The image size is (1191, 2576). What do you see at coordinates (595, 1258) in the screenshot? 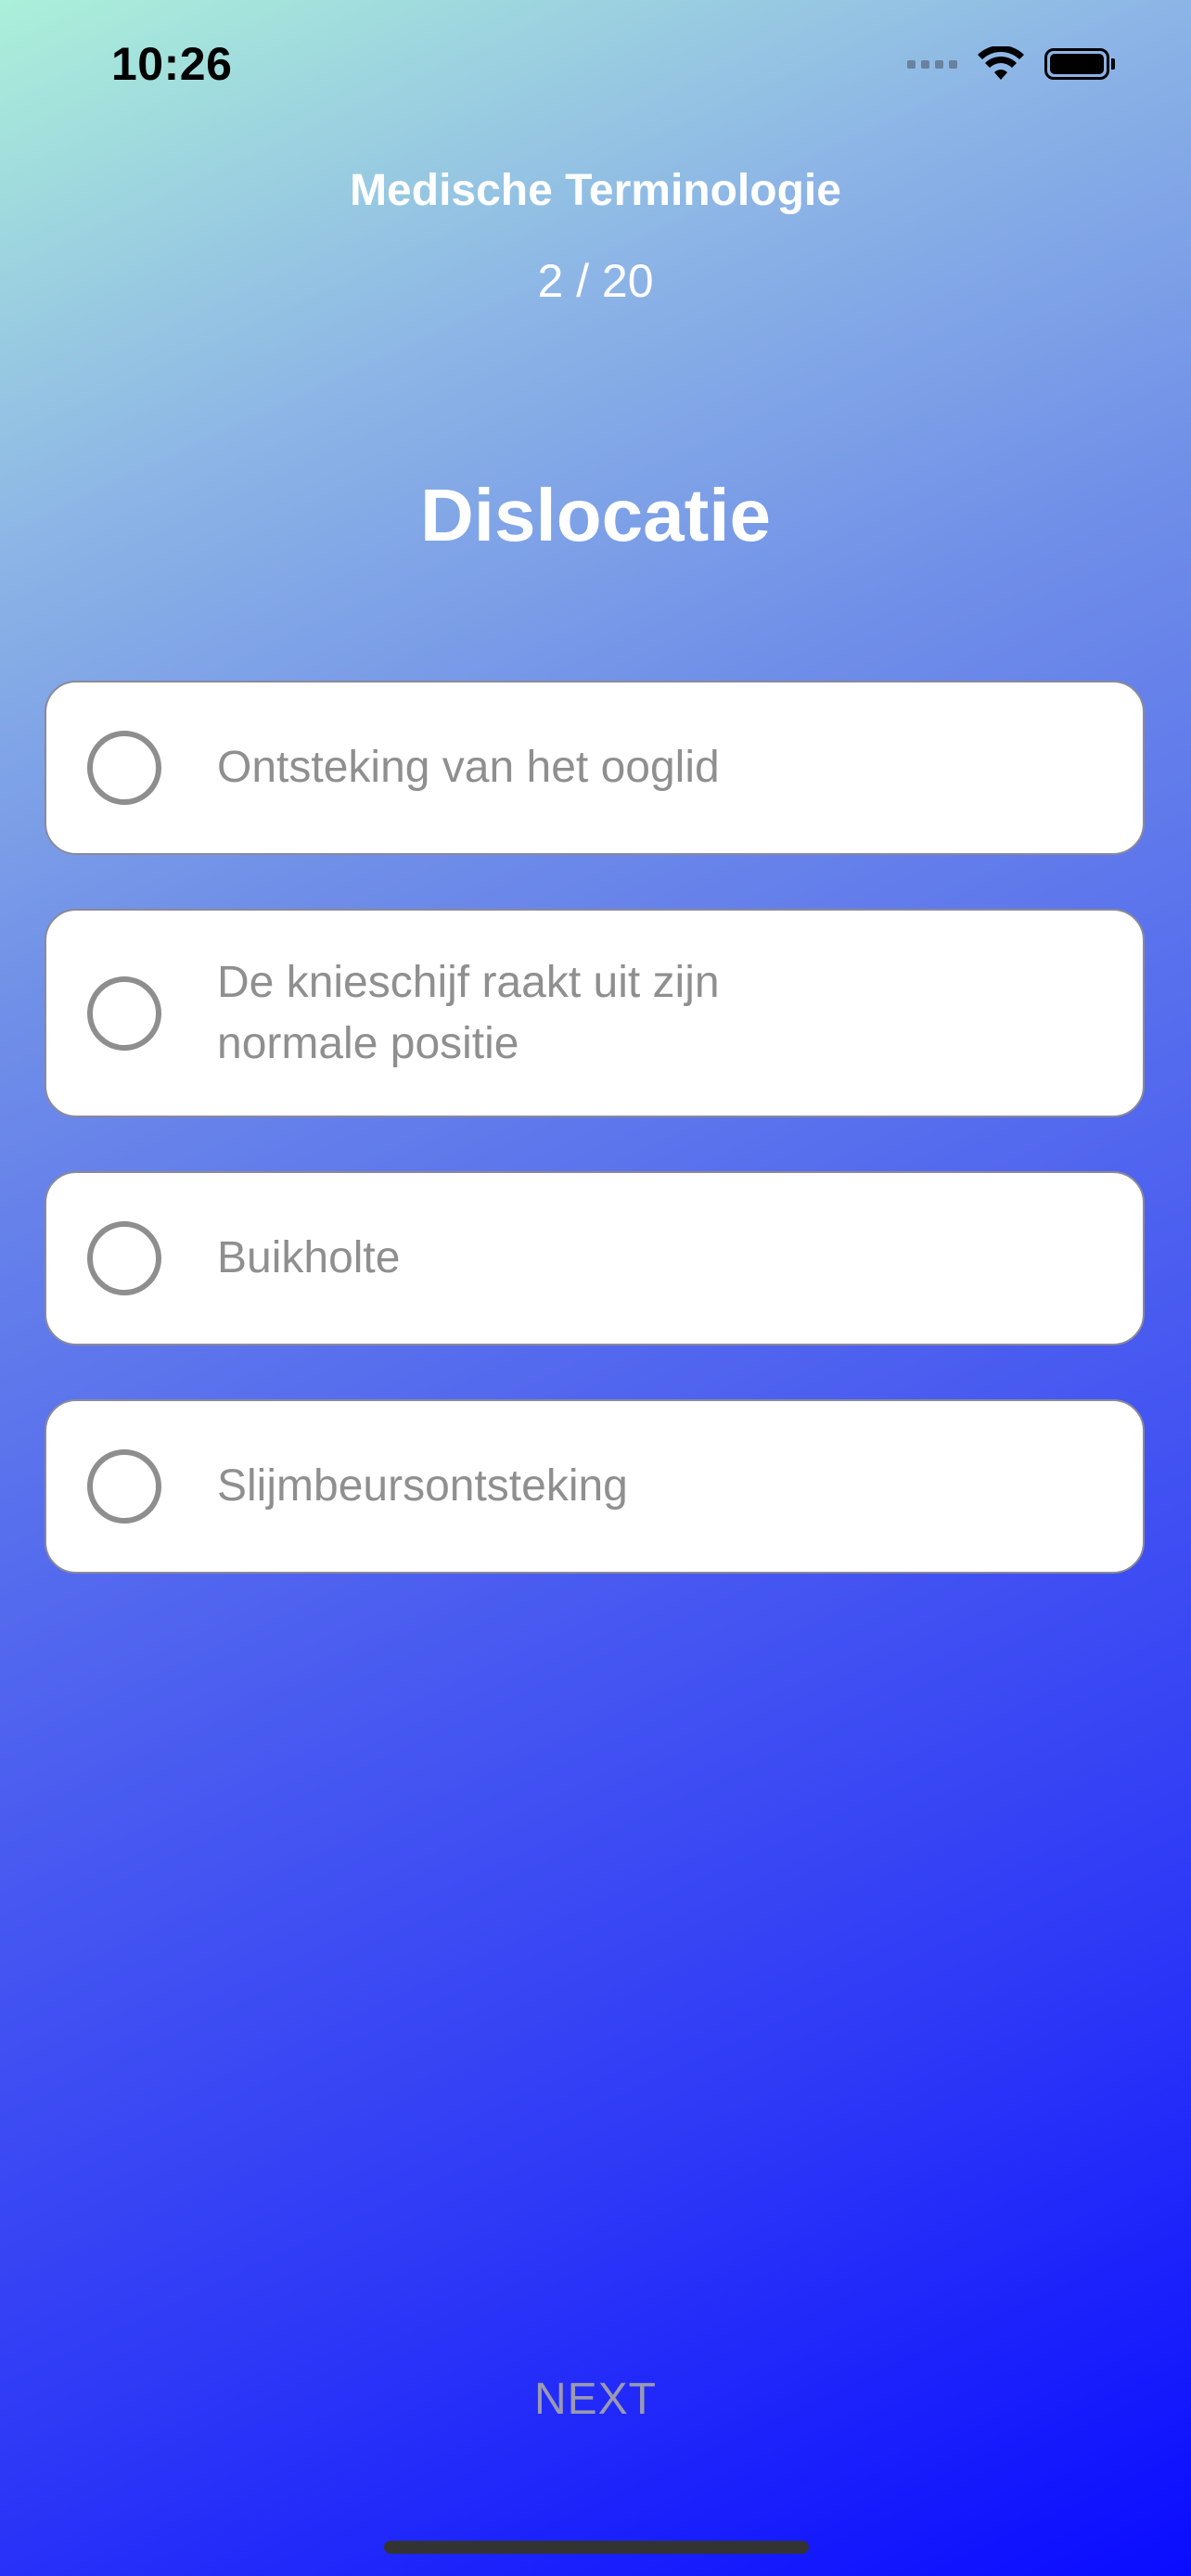
I see `answer-option-3: Buikholte` at bounding box center [595, 1258].